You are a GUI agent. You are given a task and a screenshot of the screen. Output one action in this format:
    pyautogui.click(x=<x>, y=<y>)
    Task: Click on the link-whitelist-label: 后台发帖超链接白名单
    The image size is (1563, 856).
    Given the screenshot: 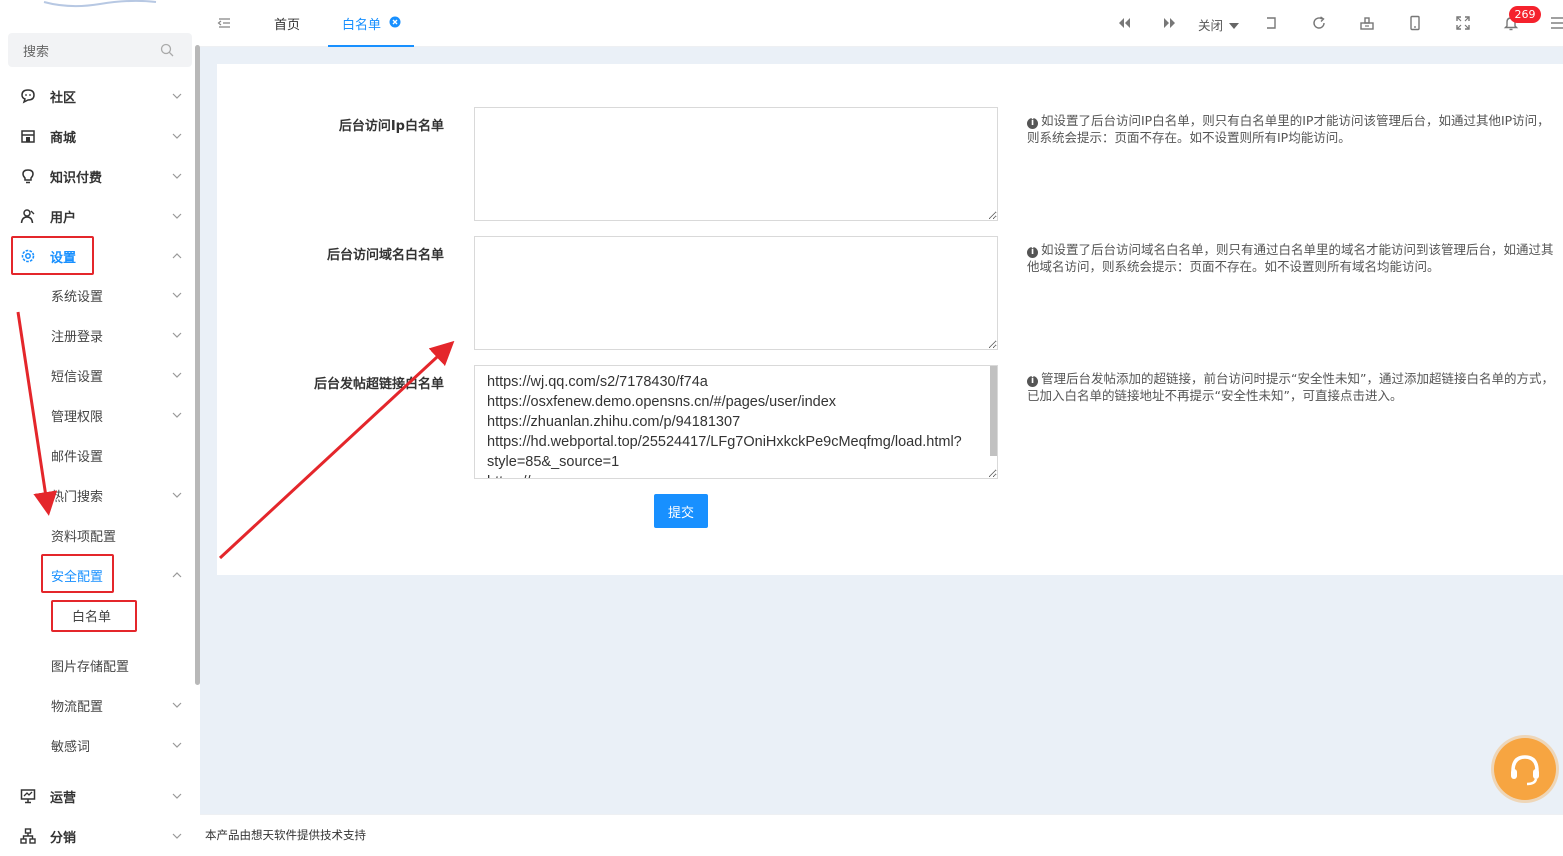 What is the action you would take?
    pyautogui.click(x=378, y=384)
    